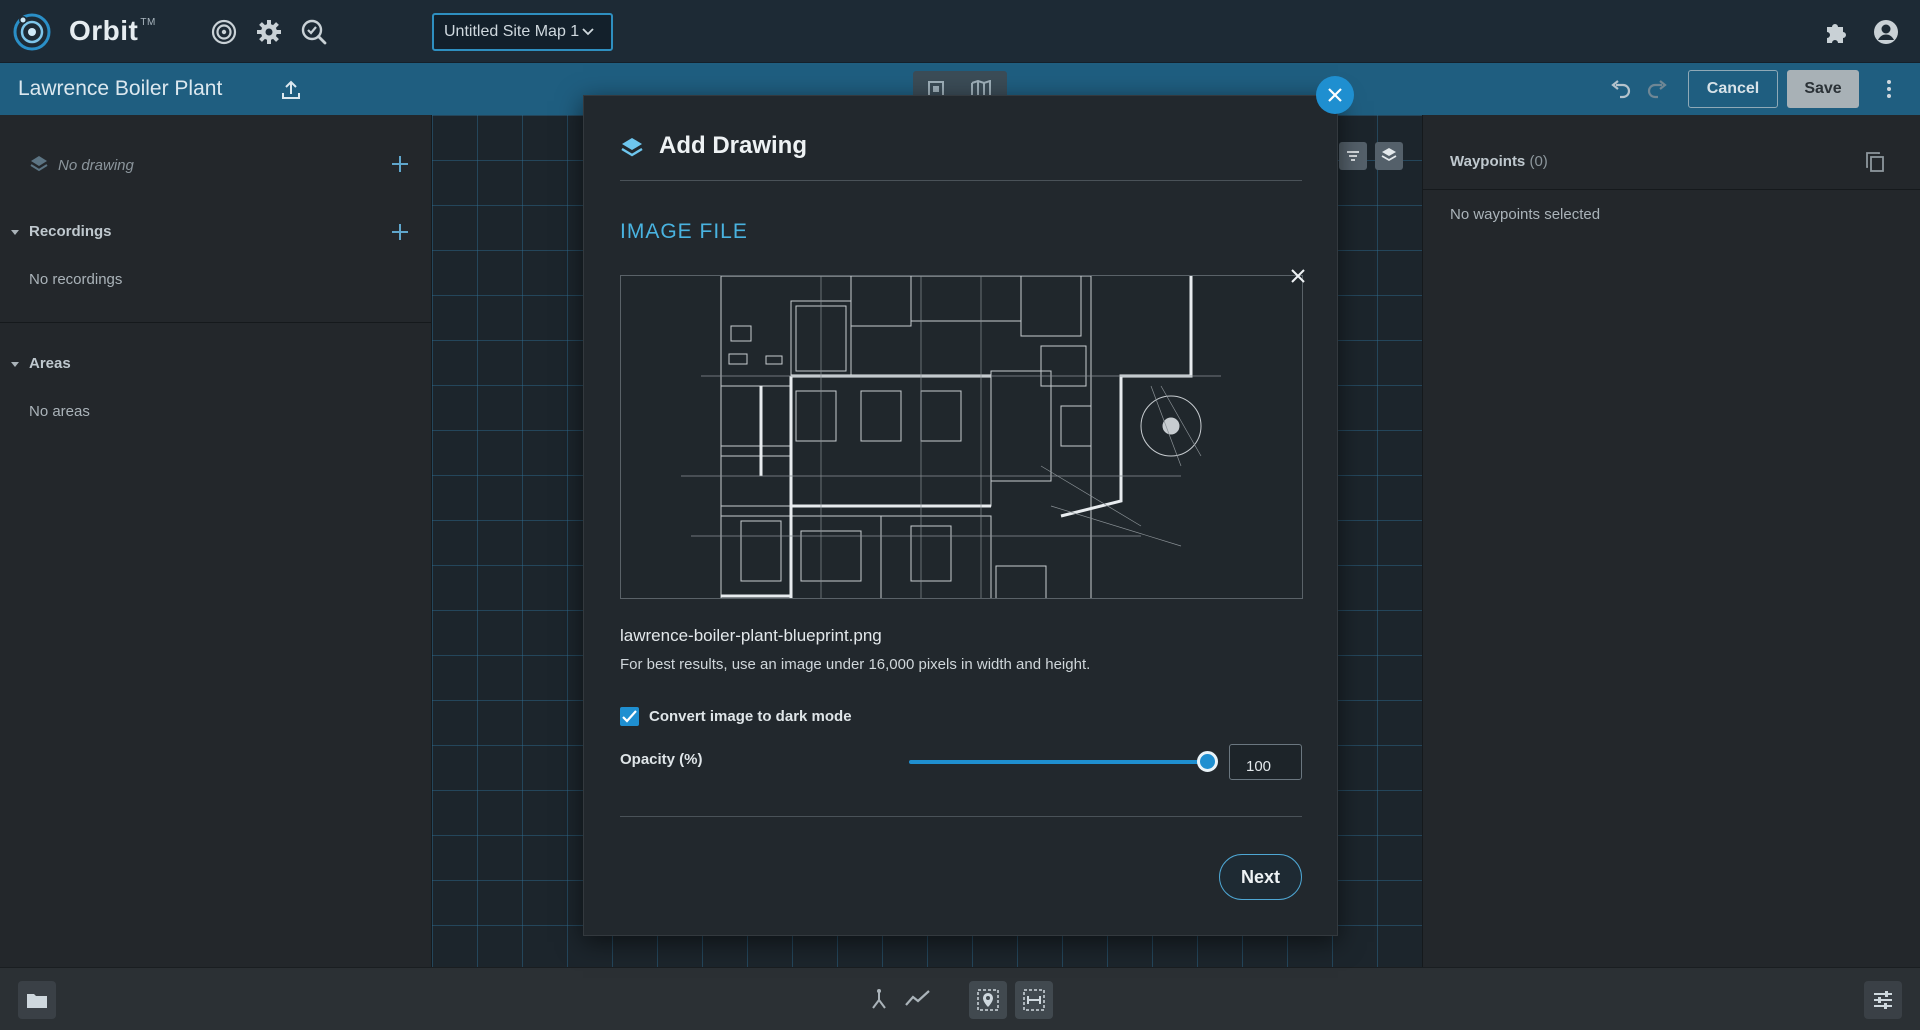 The height and width of the screenshot is (1030, 1920). I want to click on undo-icon, so click(1620, 89).